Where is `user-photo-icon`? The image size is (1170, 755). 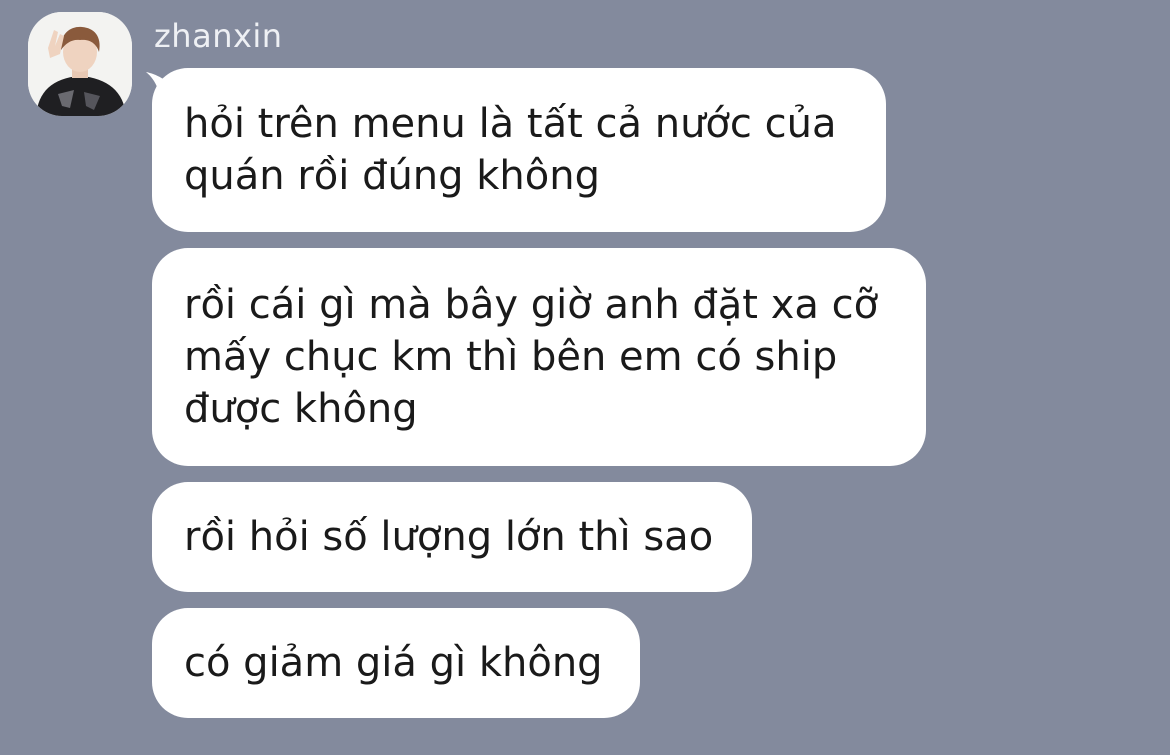
user-photo-icon is located at coordinates (80, 64).